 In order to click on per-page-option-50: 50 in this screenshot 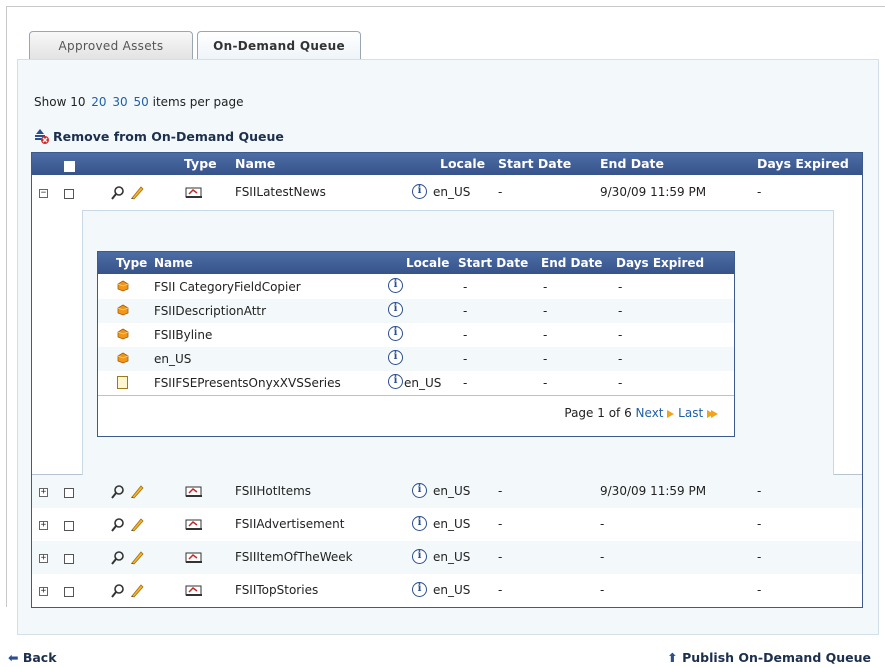, I will do `click(141, 102)`.